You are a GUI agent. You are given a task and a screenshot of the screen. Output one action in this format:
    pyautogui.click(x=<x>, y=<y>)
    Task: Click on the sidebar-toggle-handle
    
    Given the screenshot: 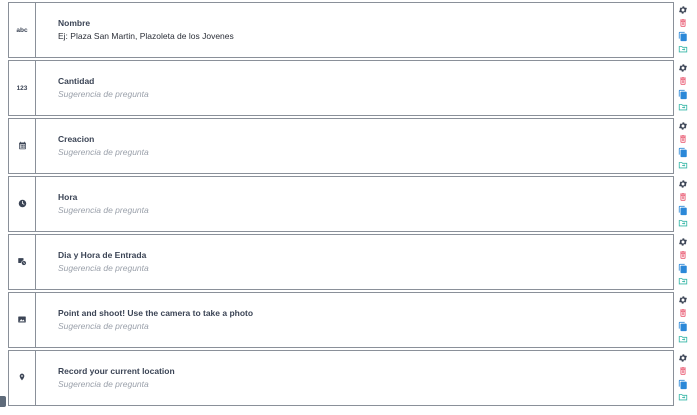 What is the action you would take?
    pyautogui.click(x=3, y=401)
    